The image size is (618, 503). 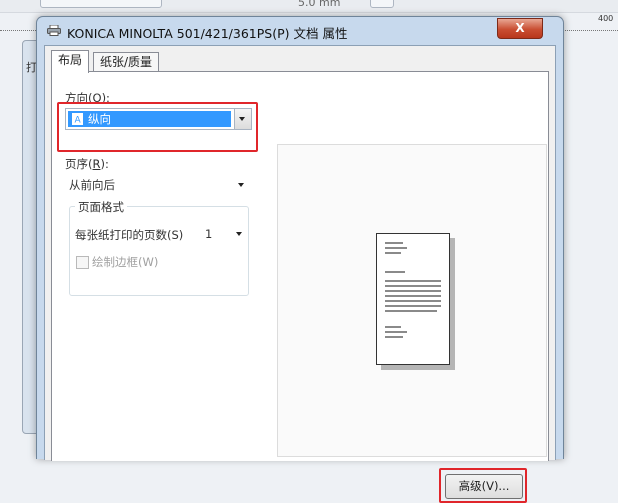 I want to click on pages-per-sheet-dropdown: 1, so click(x=224, y=233).